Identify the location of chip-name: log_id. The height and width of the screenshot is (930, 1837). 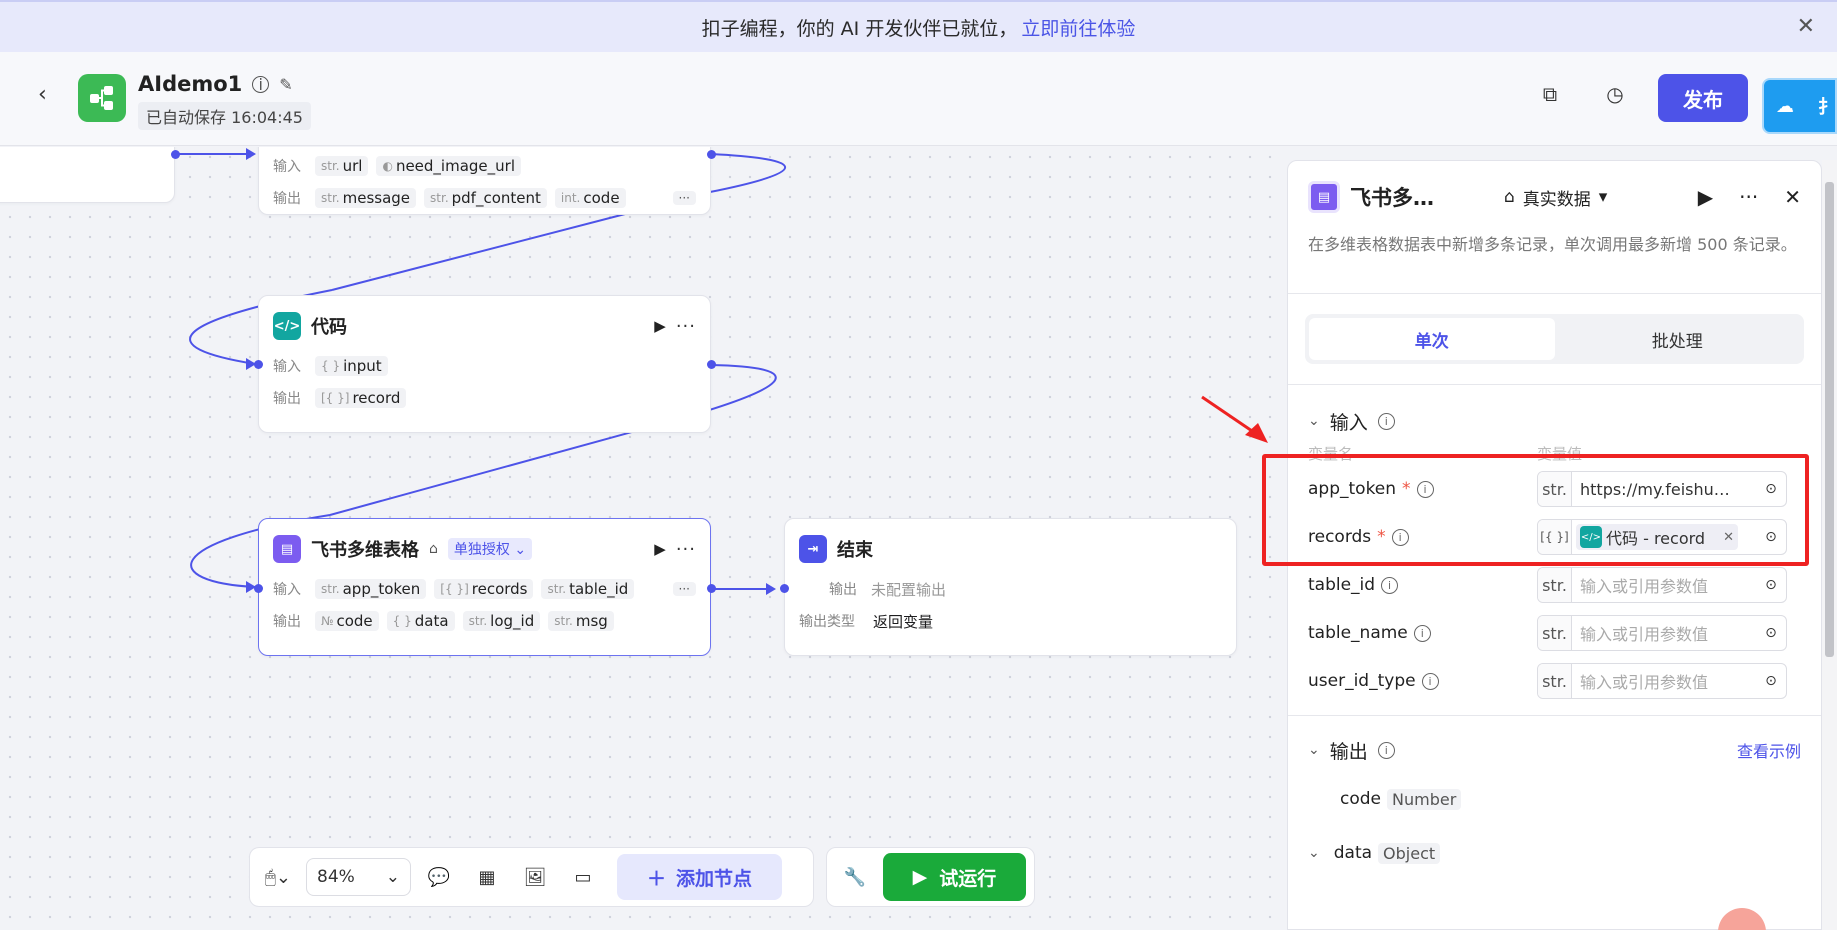
(512, 621).